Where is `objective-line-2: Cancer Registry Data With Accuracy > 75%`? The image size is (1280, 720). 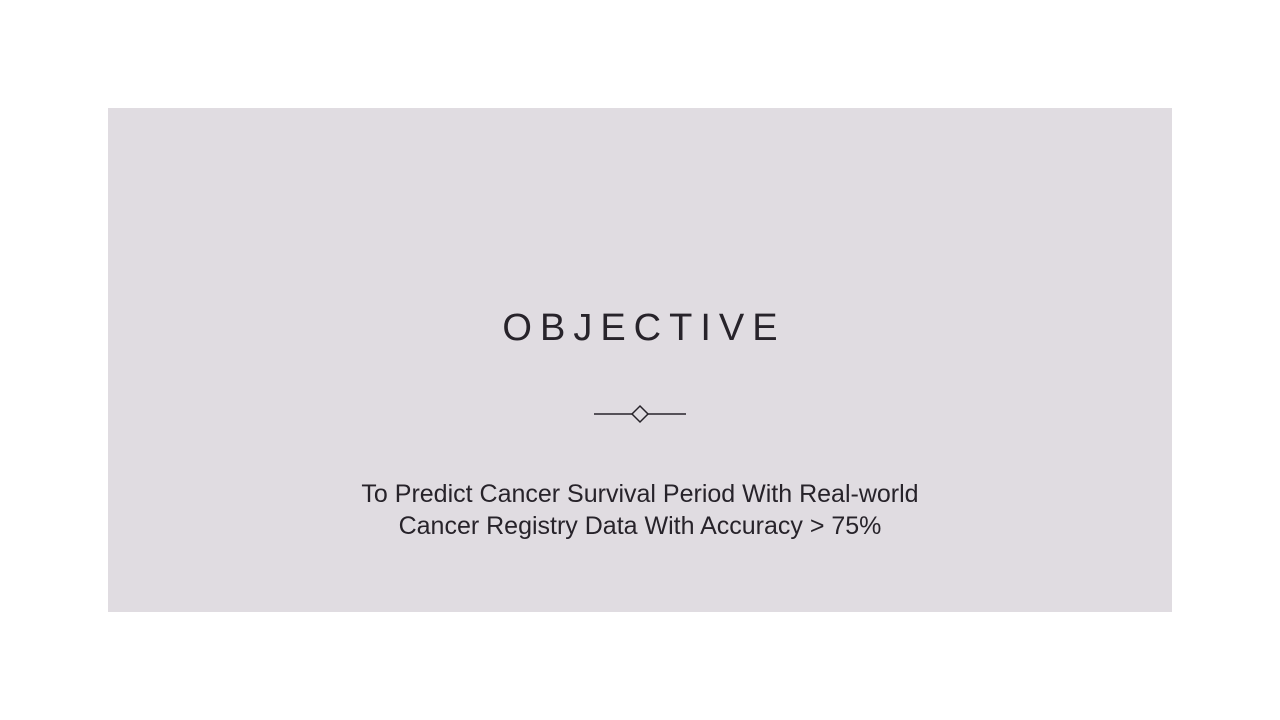
objective-line-2: Cancer Registry Data With Accuracy > 75% is located at coordinates (640, 526).